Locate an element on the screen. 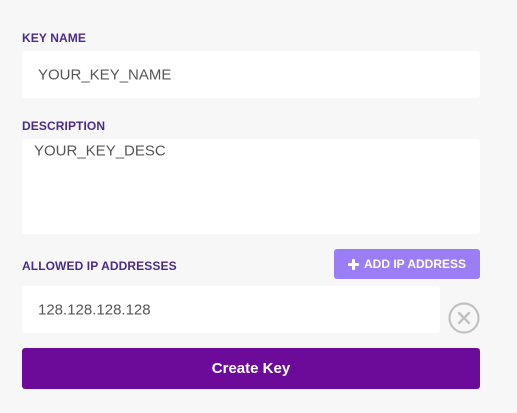  close-circle-icon is located at coordinates (464, 318).